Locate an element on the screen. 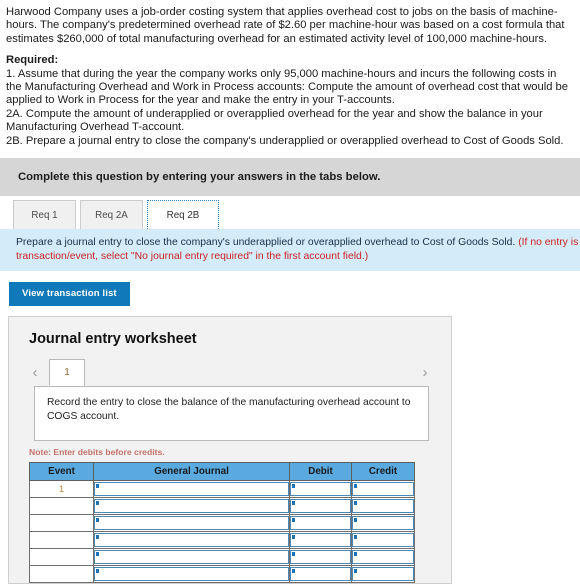  view-transaction-list-button: View transaction list is located at coordinates (69, 294).